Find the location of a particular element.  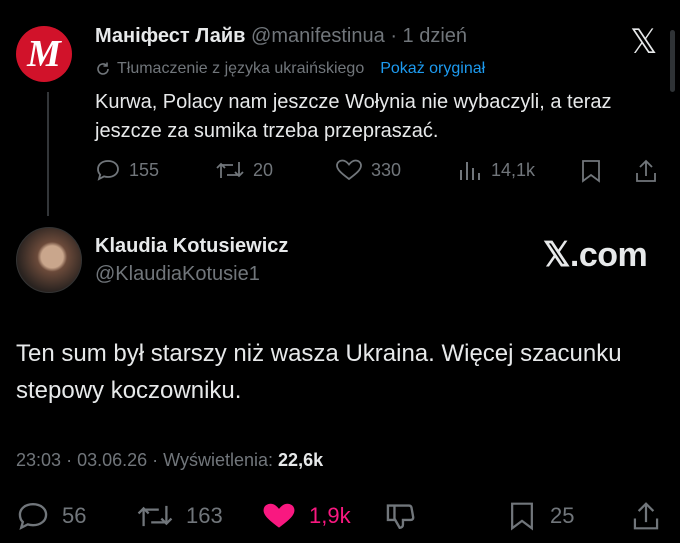

views-label: Wyświetlenia: is located at coordinates (218, 460).